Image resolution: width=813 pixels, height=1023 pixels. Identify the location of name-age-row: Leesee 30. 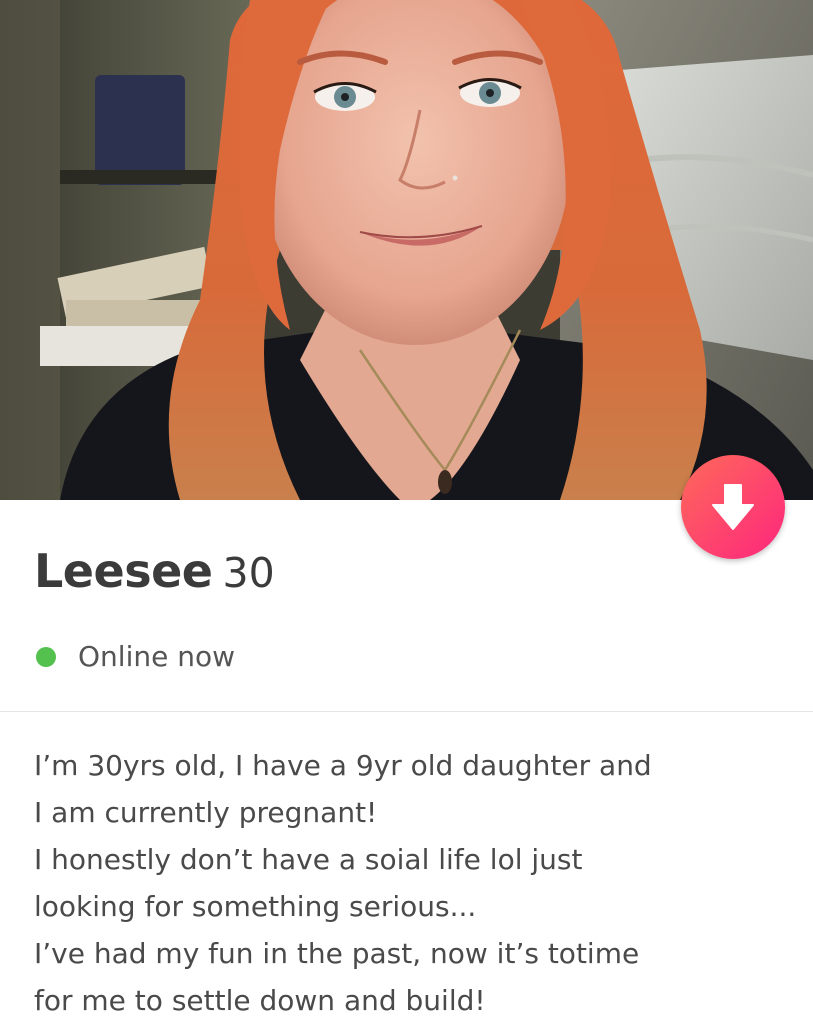
(154, 571).